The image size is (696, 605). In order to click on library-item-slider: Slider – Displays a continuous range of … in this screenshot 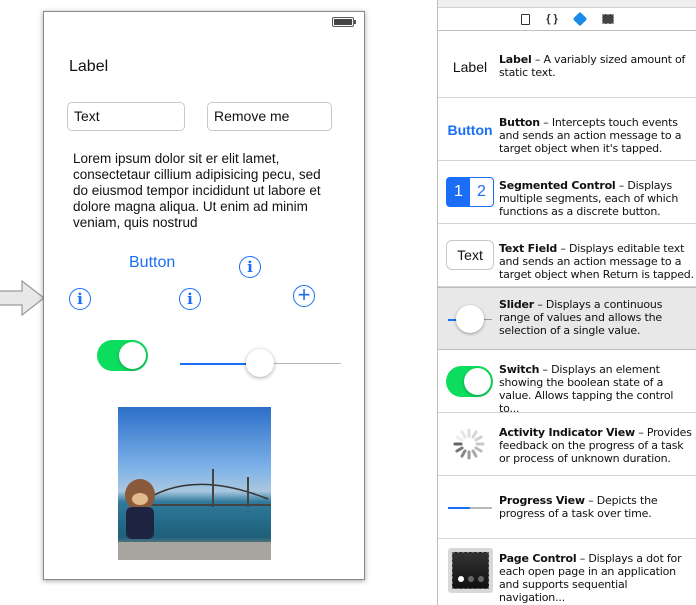, I will do `click(567, 318)`.